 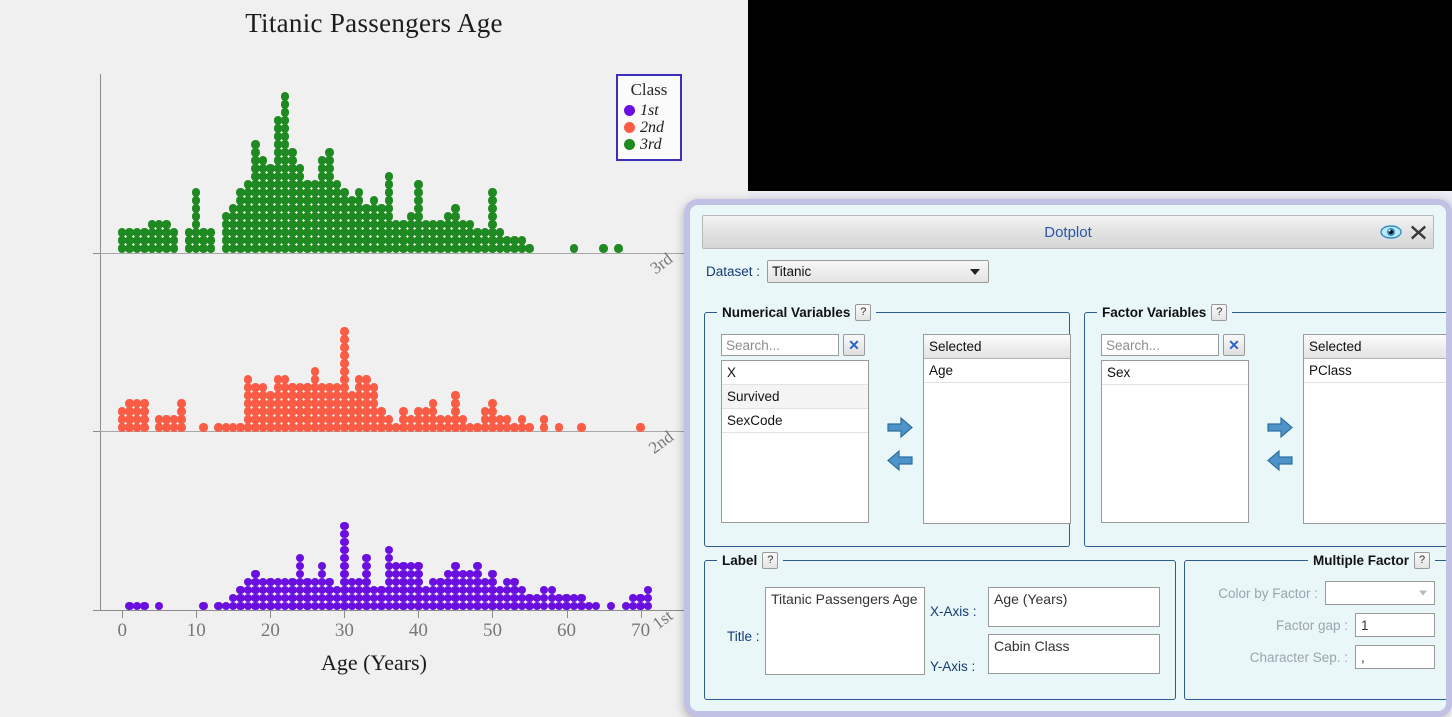 What do you see at coordinates (1298, 657) in the screenshot?
I see `character-sep-label: Character Sep. :` at bounding box center [1298, 657].